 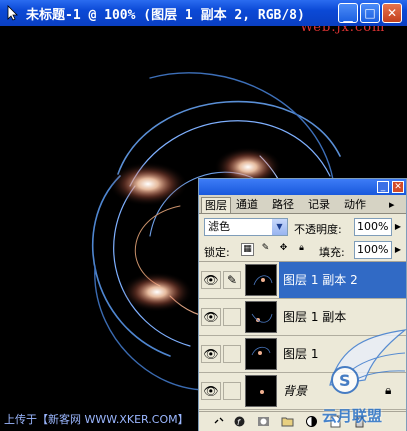 I want to click on blend-mode-select: 滤色 ▼, so click(x=246, y=227).